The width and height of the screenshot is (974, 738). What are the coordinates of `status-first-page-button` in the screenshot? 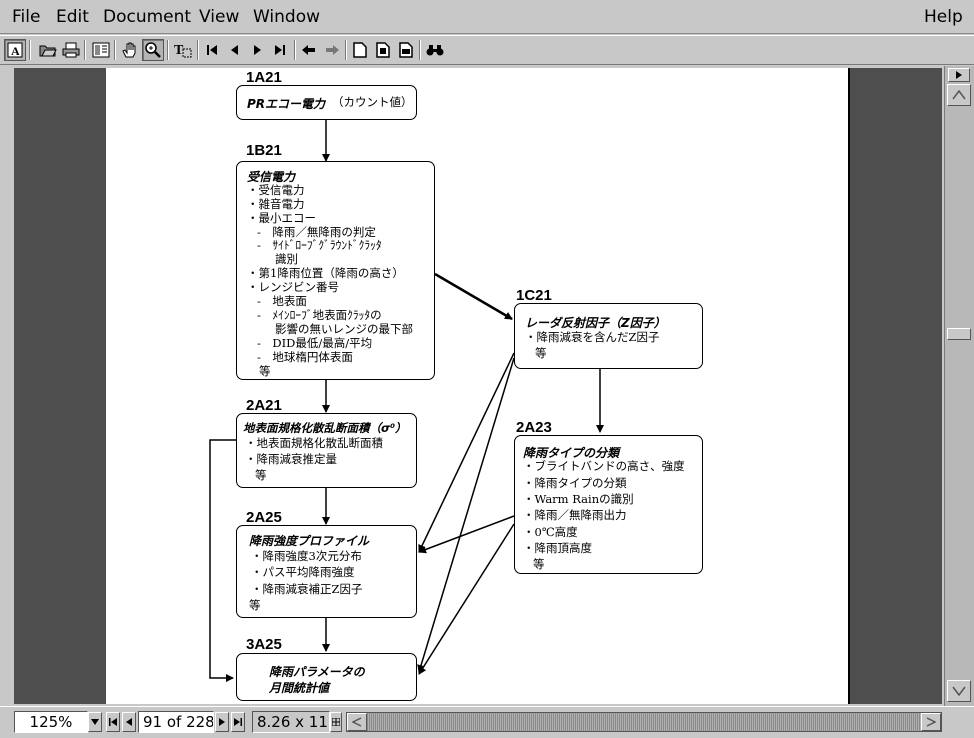 It's located at (113, 722).